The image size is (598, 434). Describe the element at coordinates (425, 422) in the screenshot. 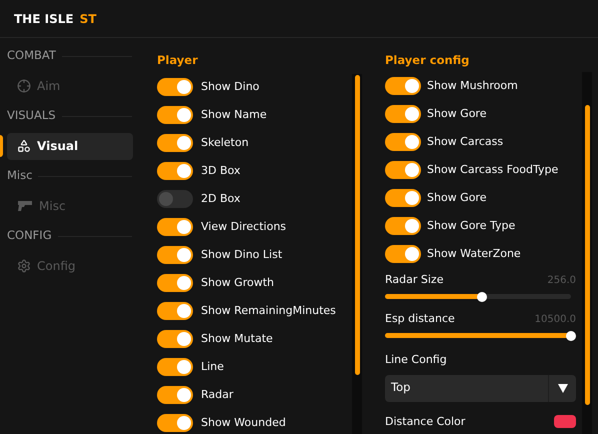

I see `color-label: Distance Color` at that location.